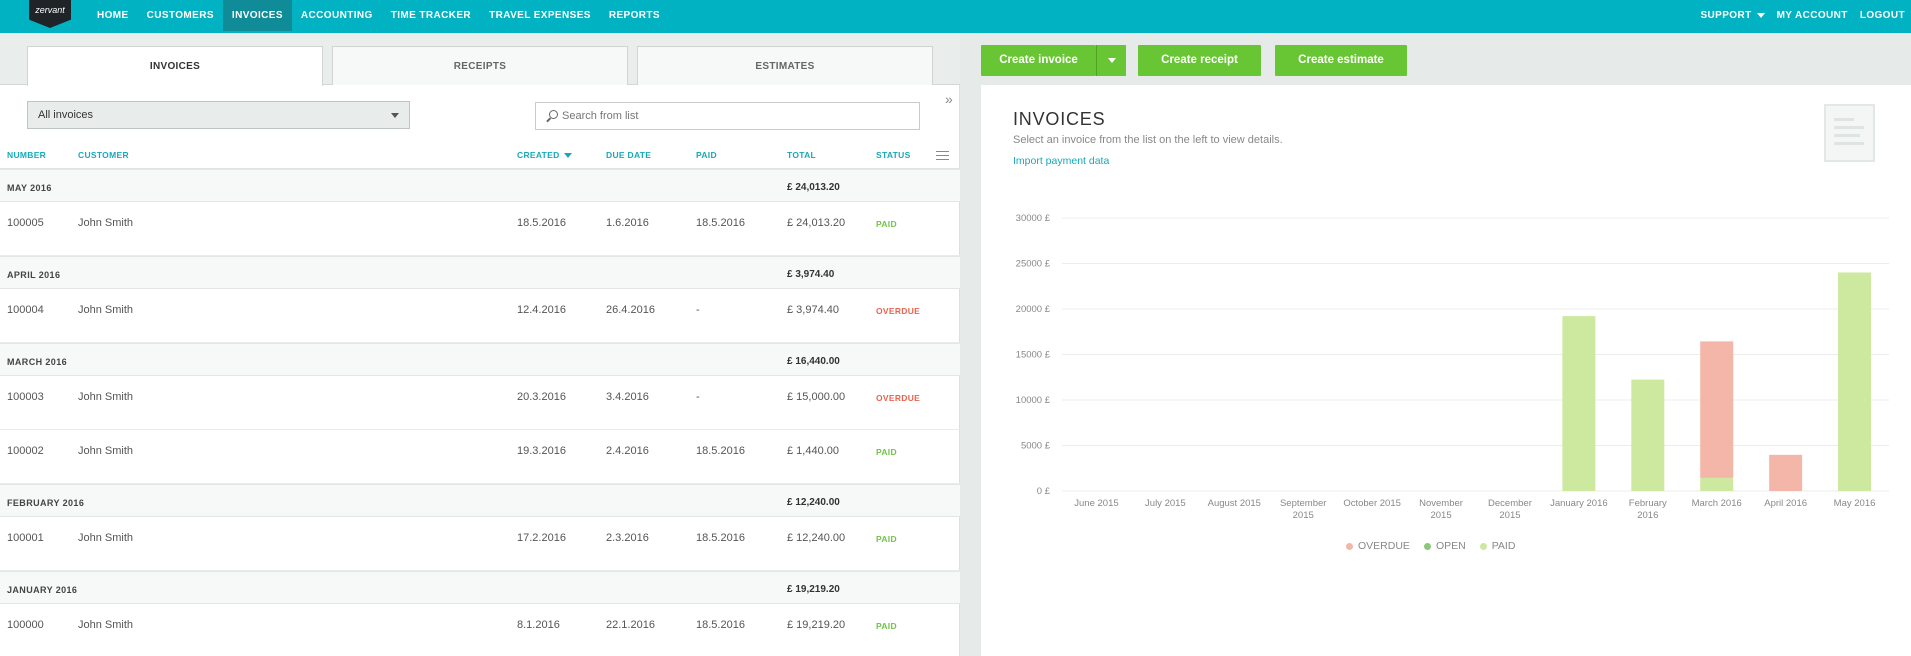 The height and width of the screenshot is (656, 1911). Describe the element at coordinates (480, 359) in the screenshot. I see `month-group-header: MARCH 2016 £ 16,440.00` at that location.